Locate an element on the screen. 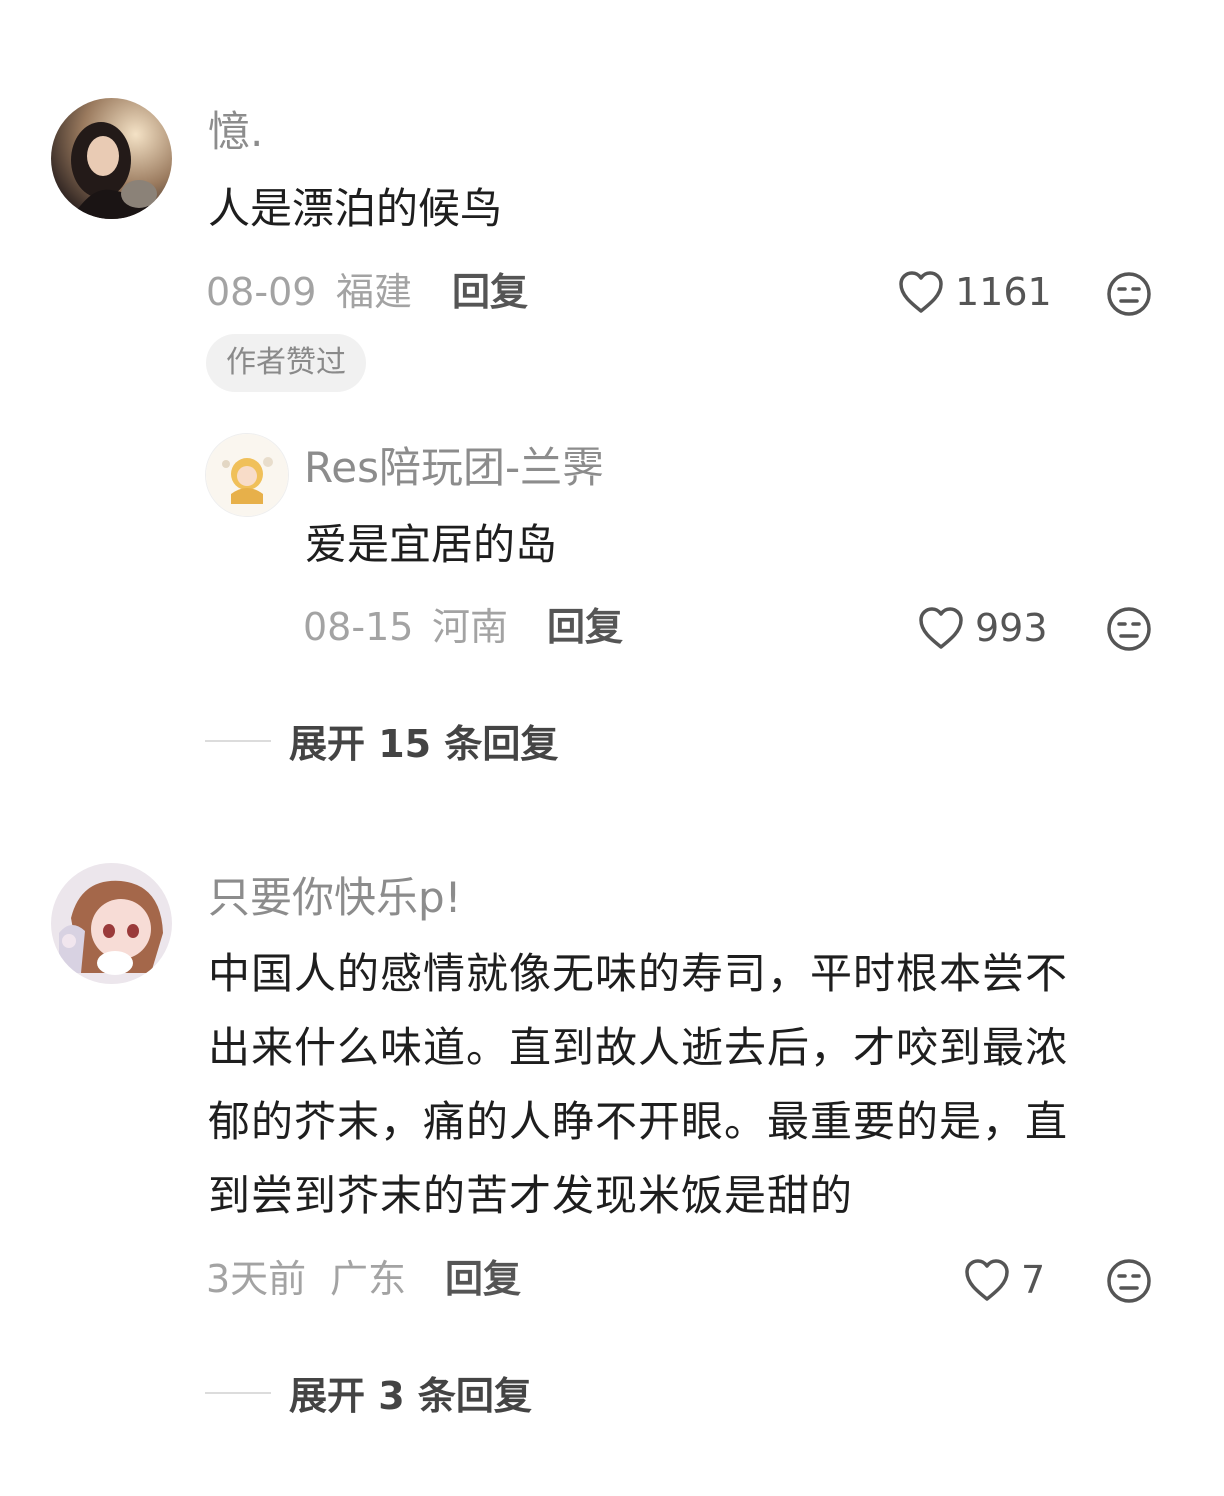 This screenshot has height=1496, width=1224. like-button: 7 is located at coordinates (1004, 1280).